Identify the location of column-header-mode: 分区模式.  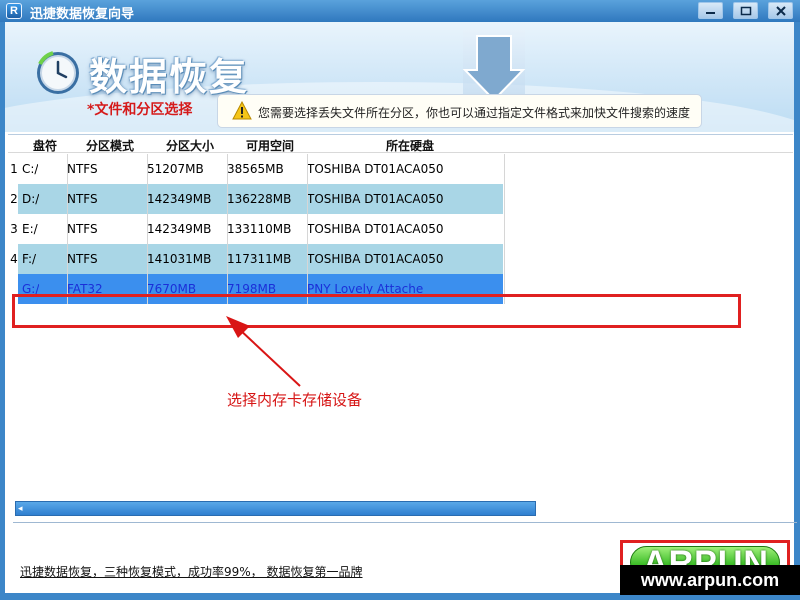
(110, 145).